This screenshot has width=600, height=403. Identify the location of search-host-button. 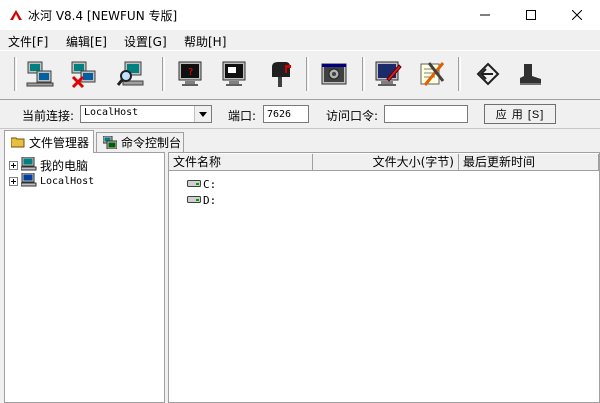
(132, 74).